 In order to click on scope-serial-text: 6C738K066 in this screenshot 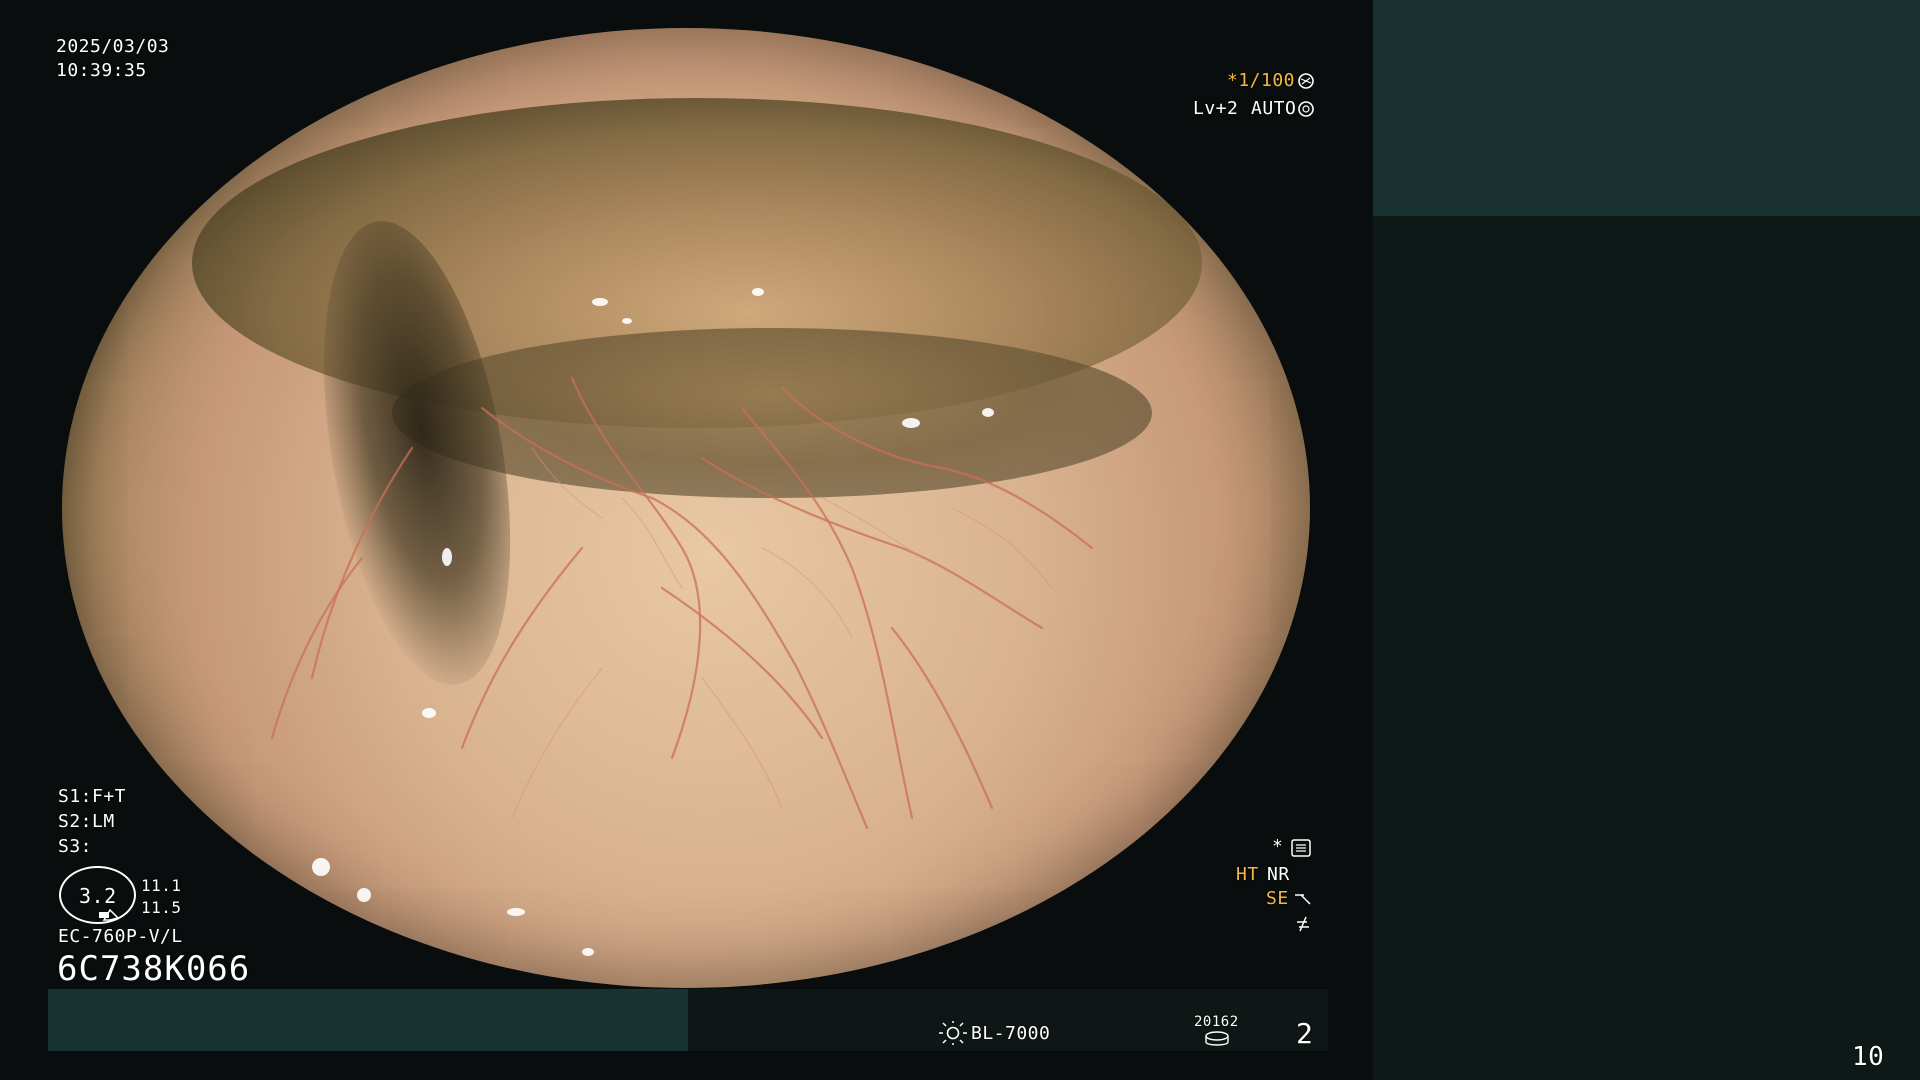, I will do `click(154, 969)`.